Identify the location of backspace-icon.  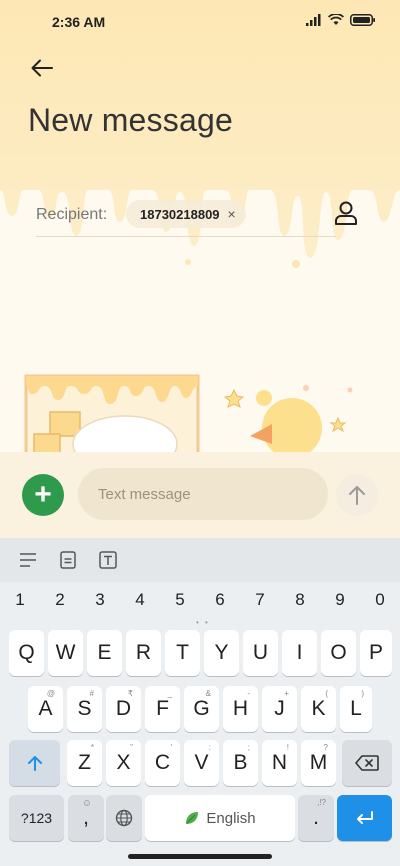
(367, 763).